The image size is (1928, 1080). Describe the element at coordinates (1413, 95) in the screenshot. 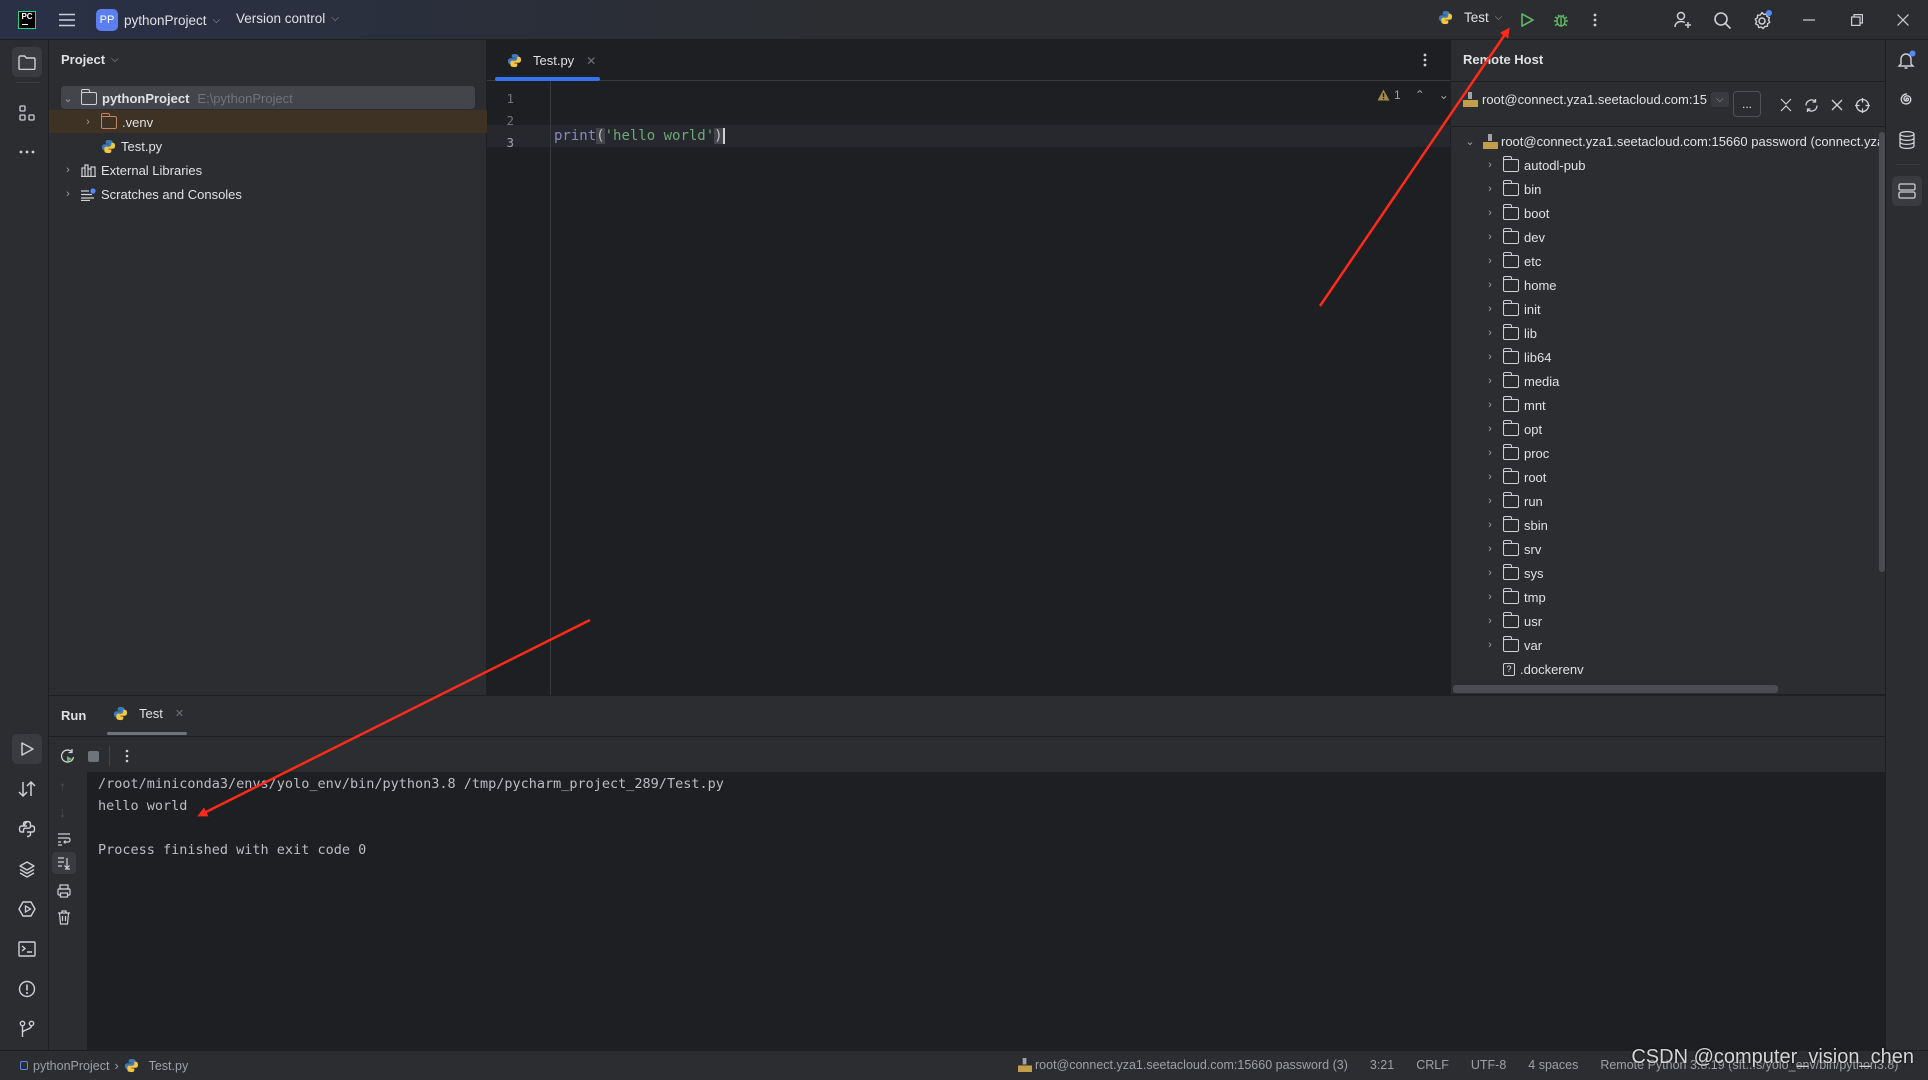

I see `inspection-widget: 1 ⌃ ⌄` at that location.